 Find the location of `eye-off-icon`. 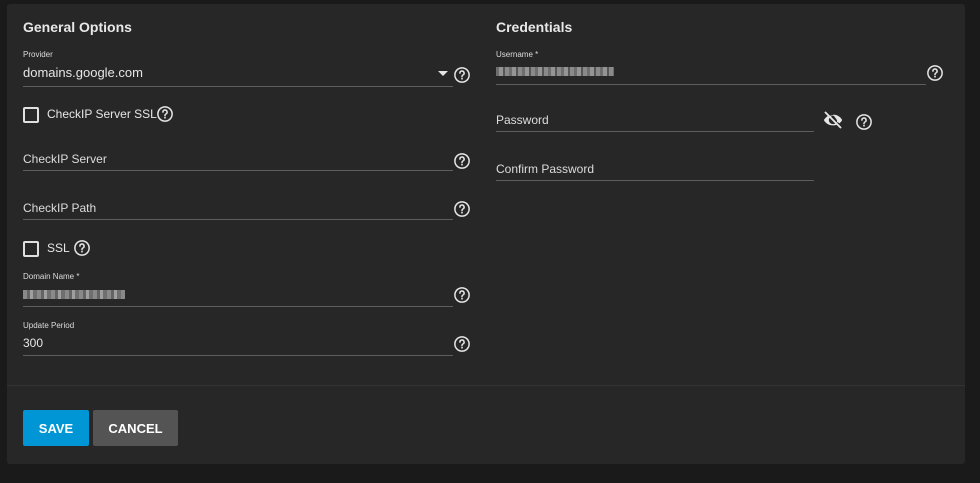

eye-off-icon is located at coordinates (833, 120).